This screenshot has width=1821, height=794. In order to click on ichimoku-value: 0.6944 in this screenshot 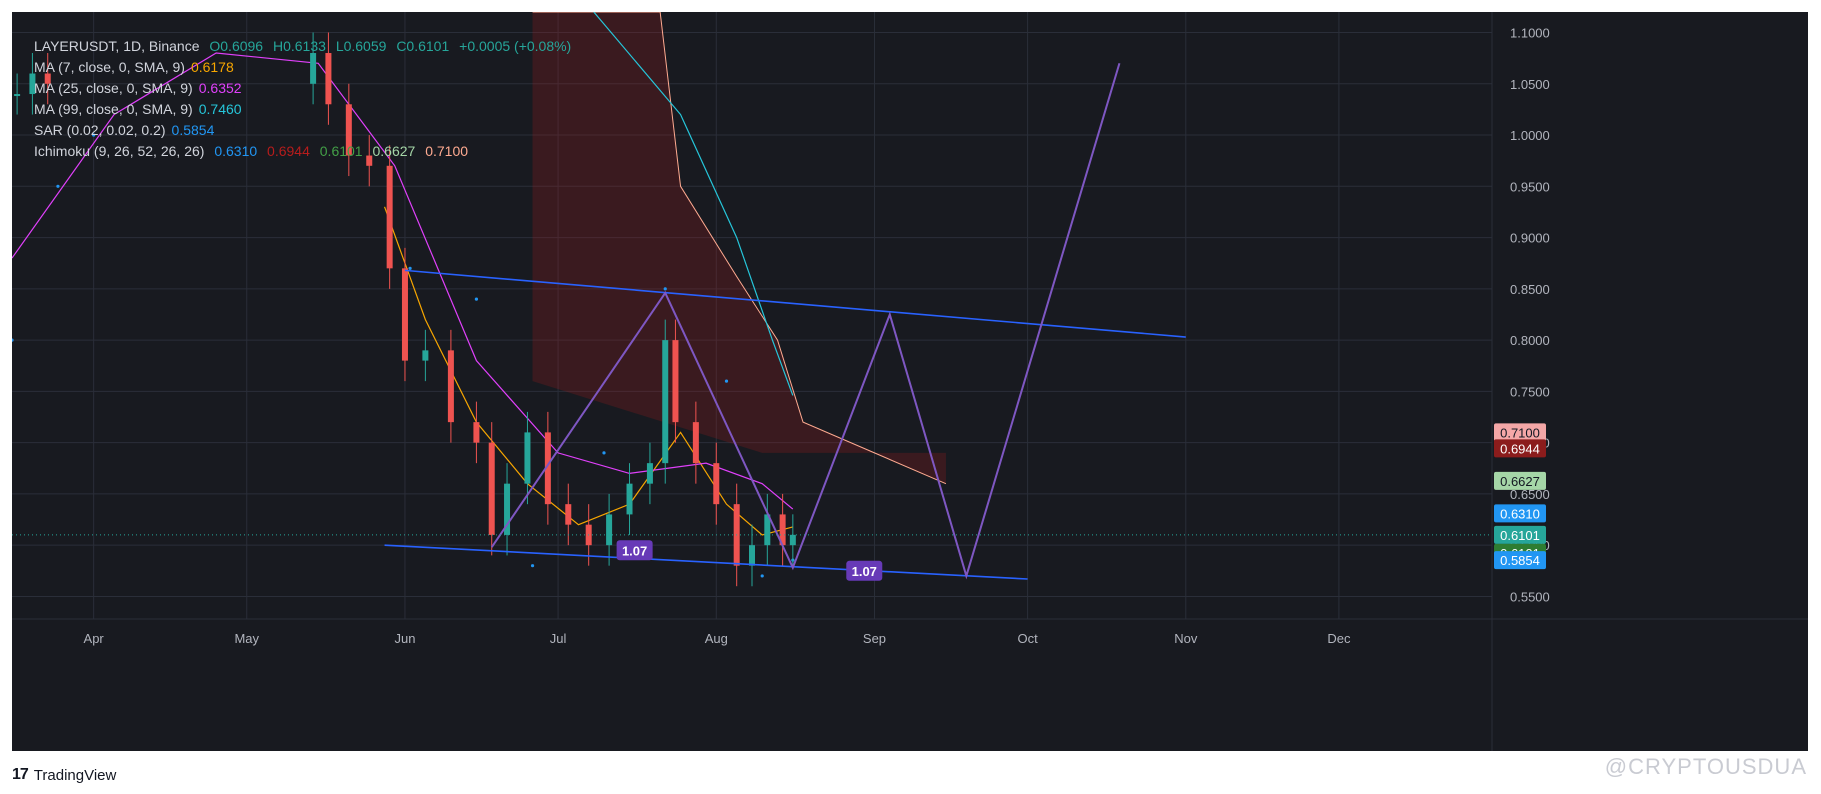, I will do `click(288, 151)`.